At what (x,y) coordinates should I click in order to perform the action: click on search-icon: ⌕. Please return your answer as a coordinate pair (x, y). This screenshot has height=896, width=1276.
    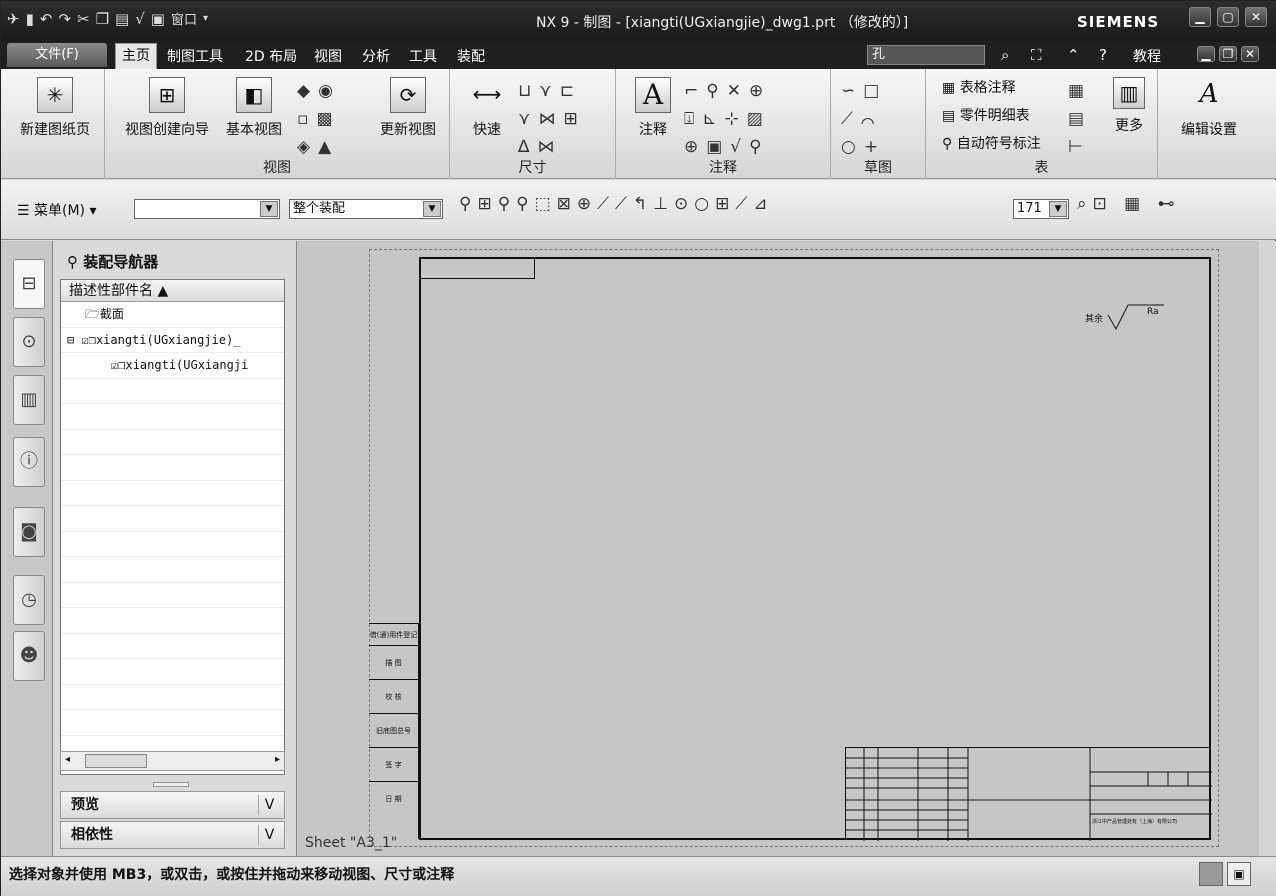
    Looking at the image, I should click on (1005, 55).